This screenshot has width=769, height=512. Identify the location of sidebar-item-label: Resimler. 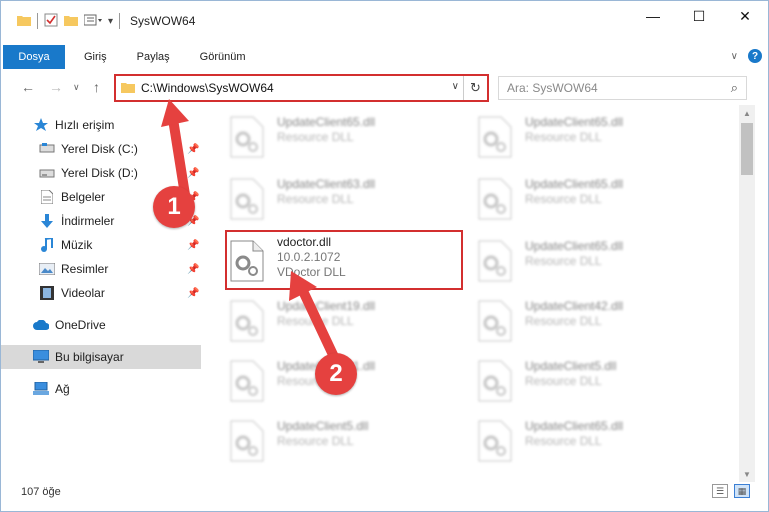
(85, 269).